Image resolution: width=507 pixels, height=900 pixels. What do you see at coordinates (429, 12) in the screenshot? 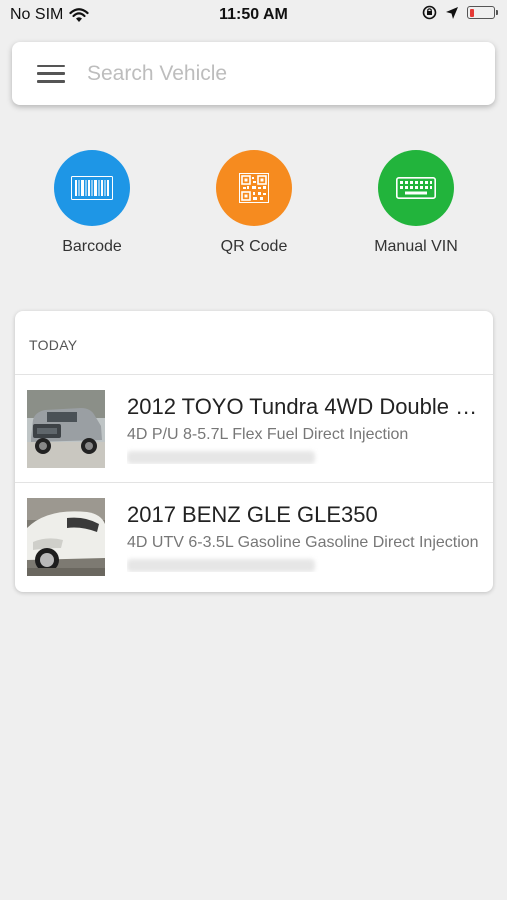
I see `orientation-lock-icon` at bounding box center [429, 12].